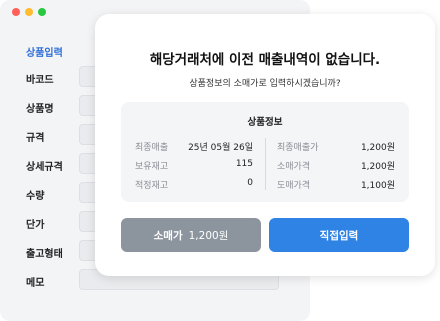  Describe the element at coordinates (44, 254) in the screenshot. I see `form-label-shipping-type: 출고형태` at that location.